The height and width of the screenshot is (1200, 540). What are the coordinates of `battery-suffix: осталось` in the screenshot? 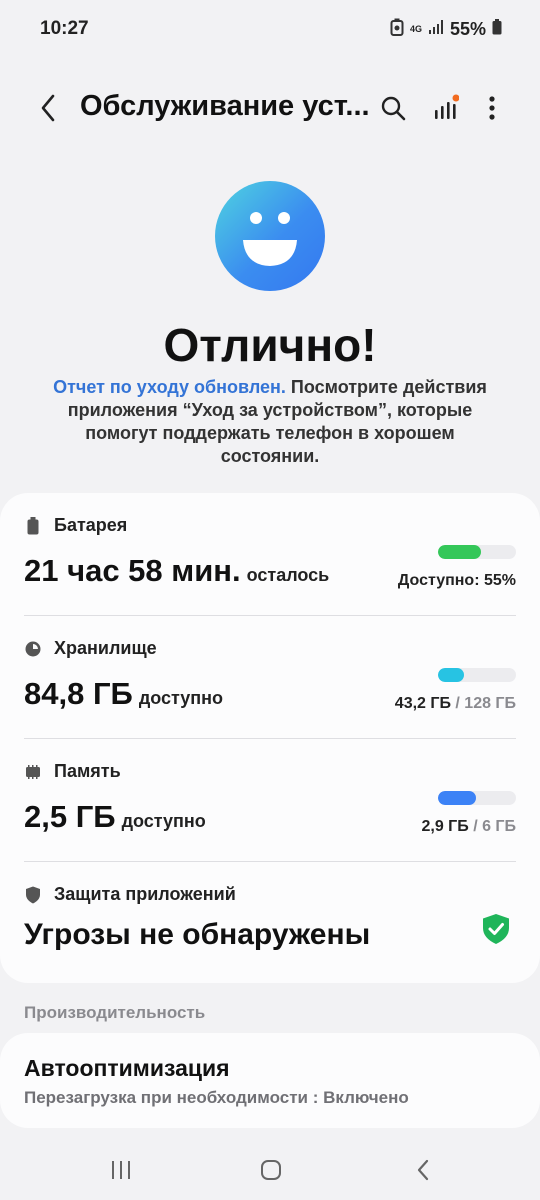 It's located at (288, 575).